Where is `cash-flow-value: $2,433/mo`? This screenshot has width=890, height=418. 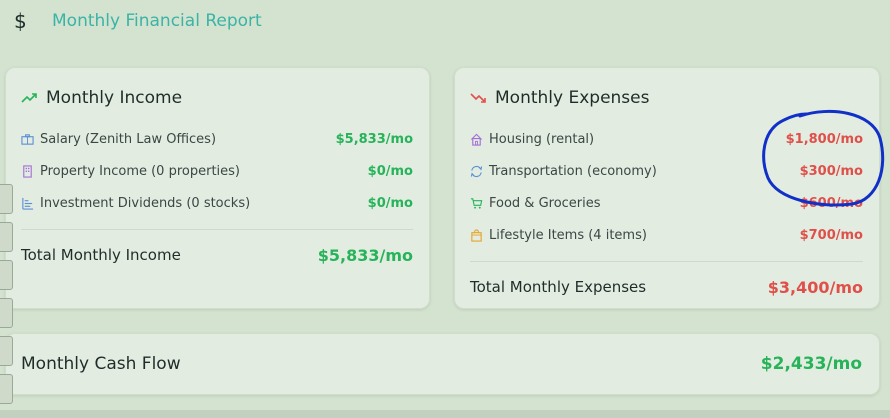 cash-flow-value: $2,433/mo is located at coordinates (811, 364).